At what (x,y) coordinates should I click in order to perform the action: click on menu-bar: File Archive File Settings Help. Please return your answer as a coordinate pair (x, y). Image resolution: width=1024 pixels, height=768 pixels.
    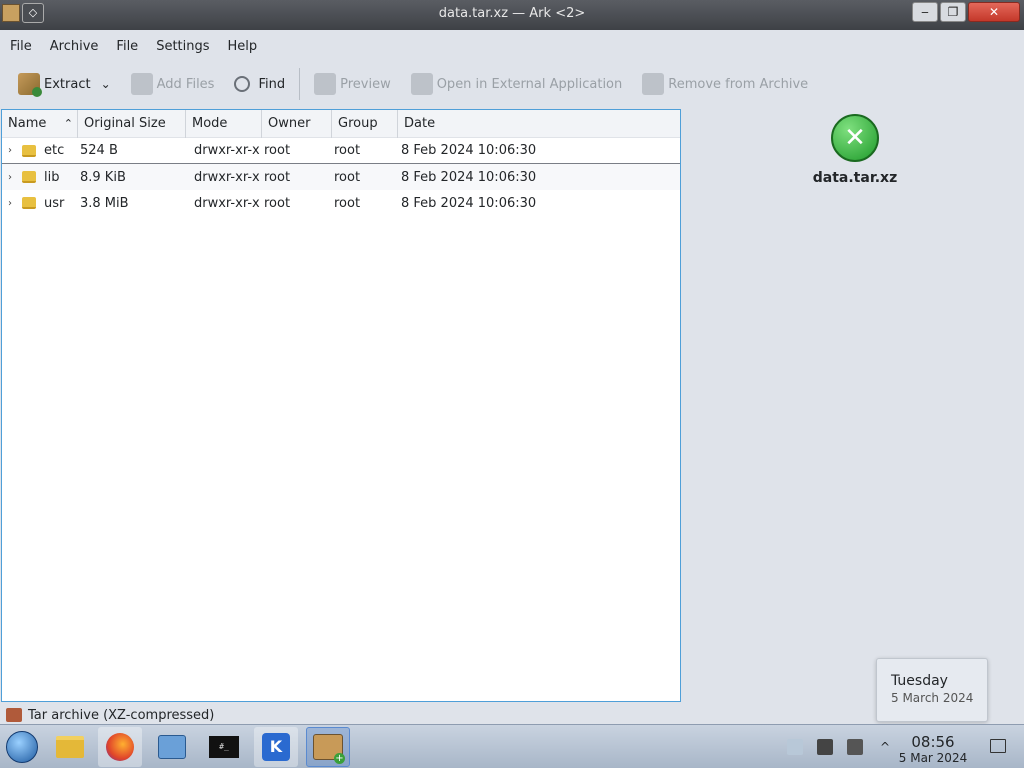
    Looking at the image, I should click on (512, 46).